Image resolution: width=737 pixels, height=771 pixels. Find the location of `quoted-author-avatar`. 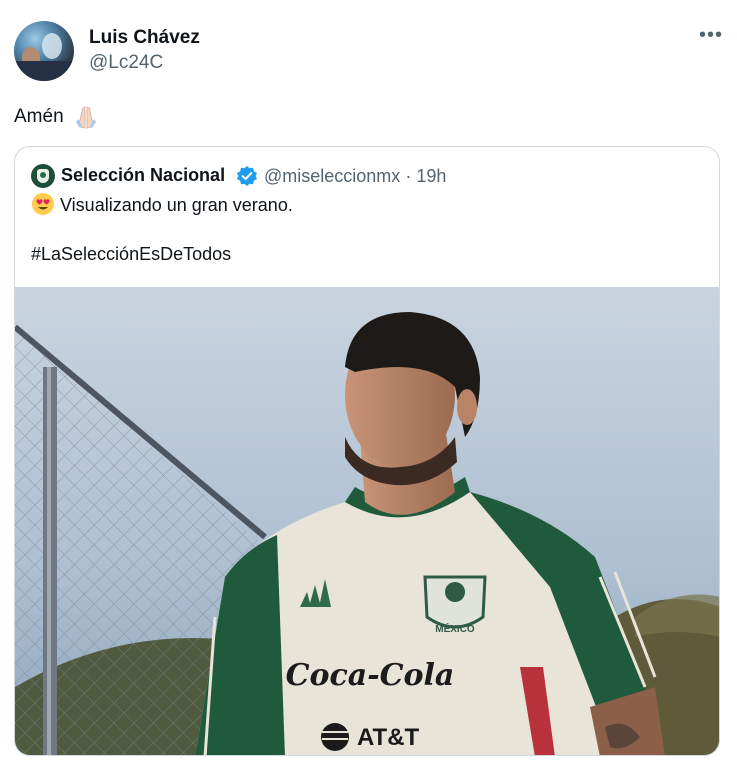

quoted-author-avatar is located at coordinates (43, 176).